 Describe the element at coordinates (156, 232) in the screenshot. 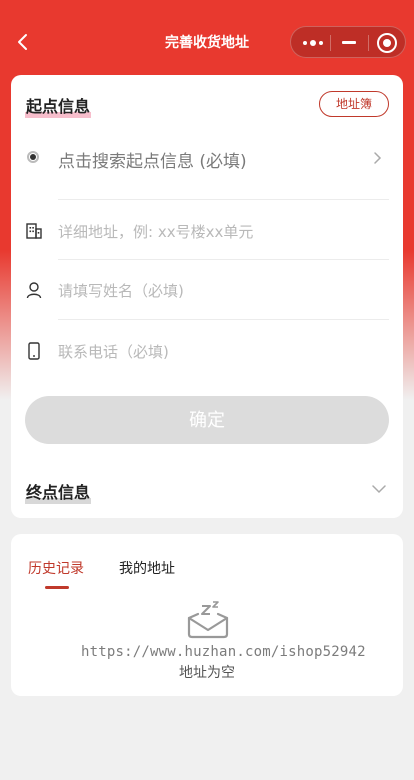

I see `detail-address-input: 详细地址，例: xx号楼xx单元` at that location.